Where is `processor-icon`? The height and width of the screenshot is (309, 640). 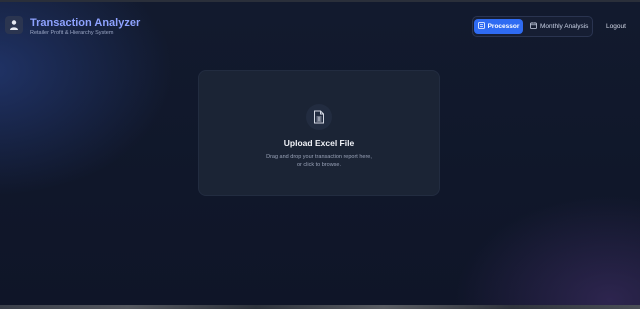
processor-icon is located at coordinates (481, 26).